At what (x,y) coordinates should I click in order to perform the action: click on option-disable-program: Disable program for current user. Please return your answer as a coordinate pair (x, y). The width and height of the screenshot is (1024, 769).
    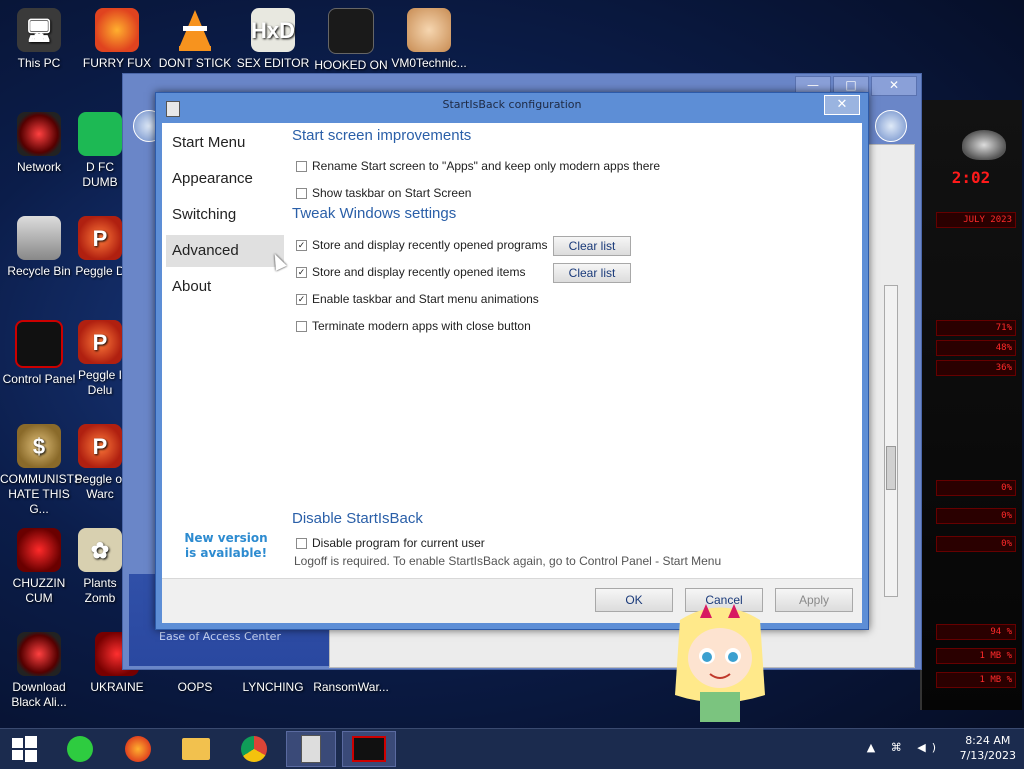
    Looking at the image, I should click on (390, 543).